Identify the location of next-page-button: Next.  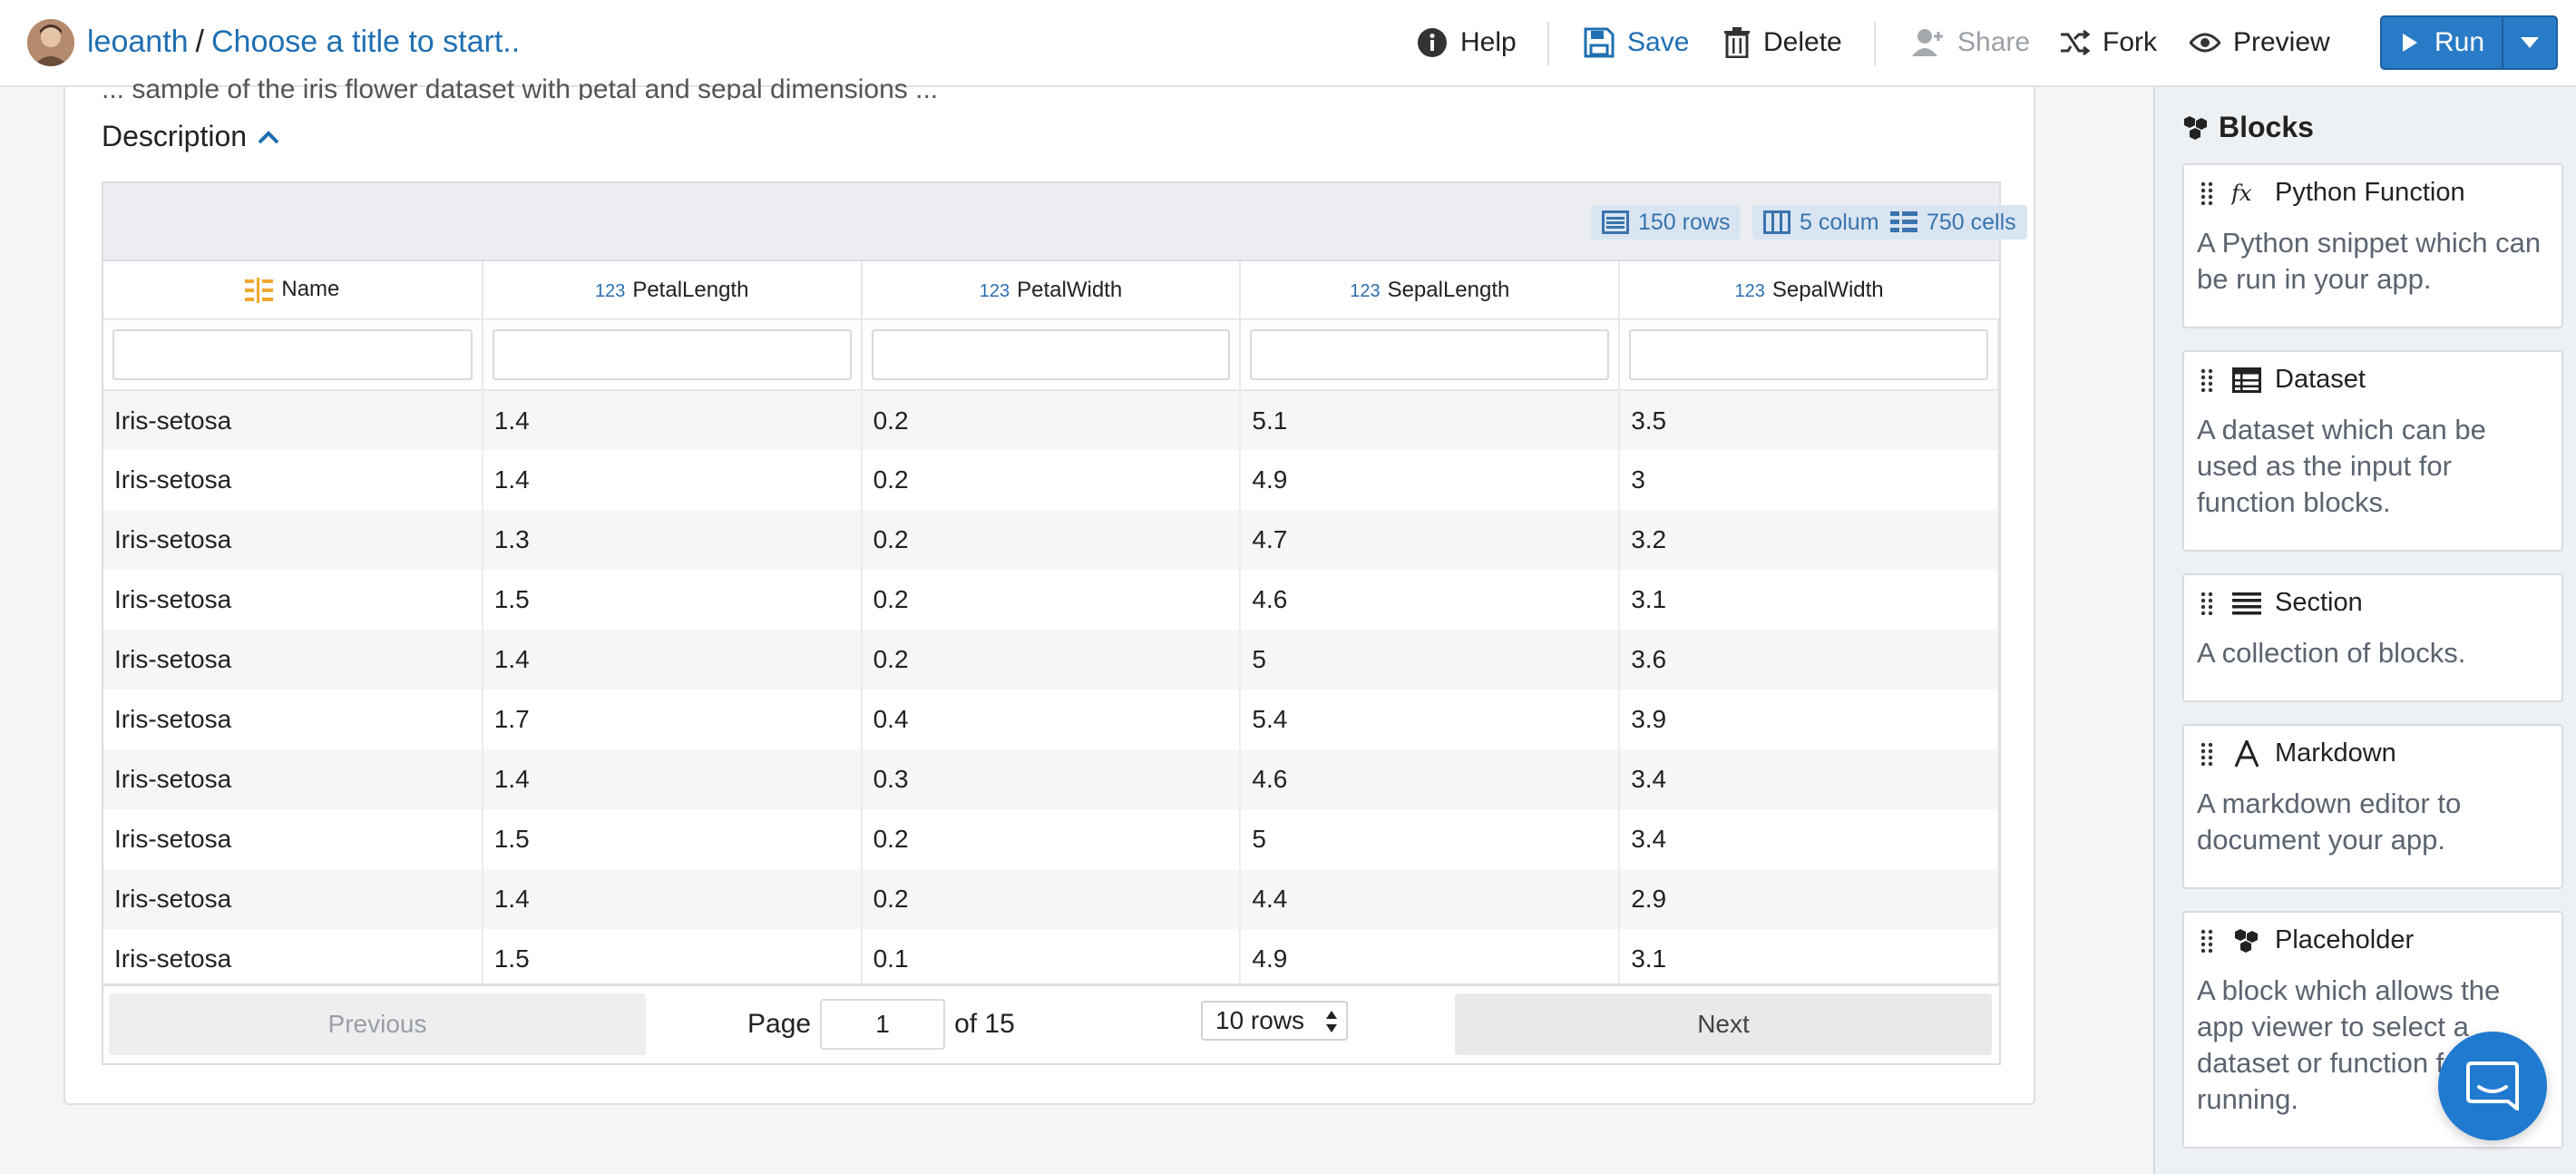
(1723, 1024).